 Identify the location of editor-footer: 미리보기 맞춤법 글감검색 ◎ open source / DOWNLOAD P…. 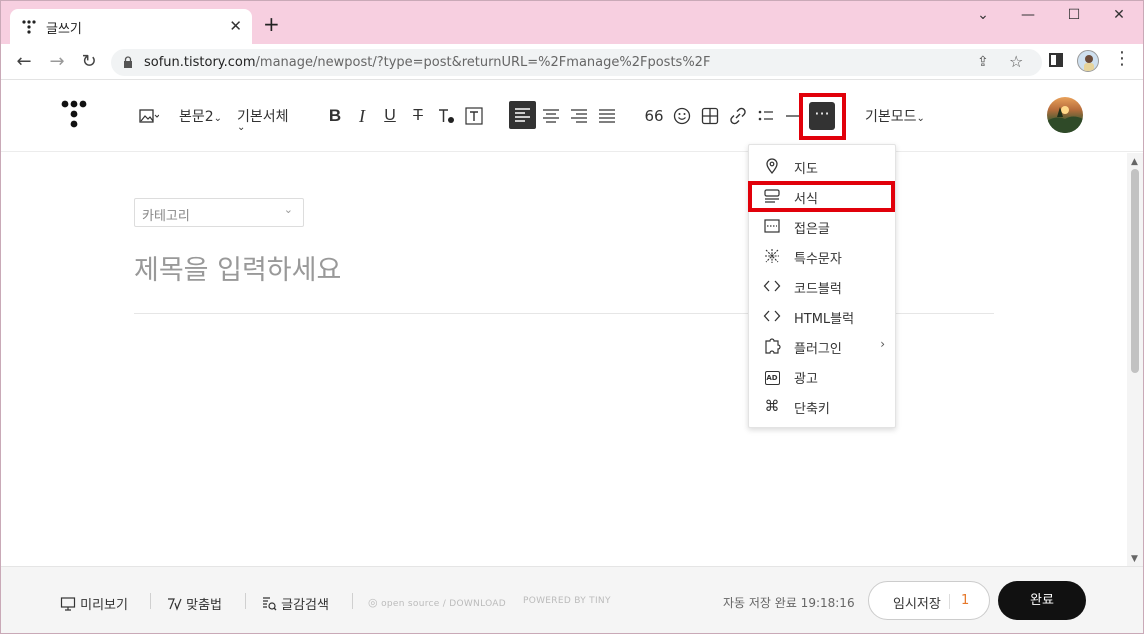
(572, 599).